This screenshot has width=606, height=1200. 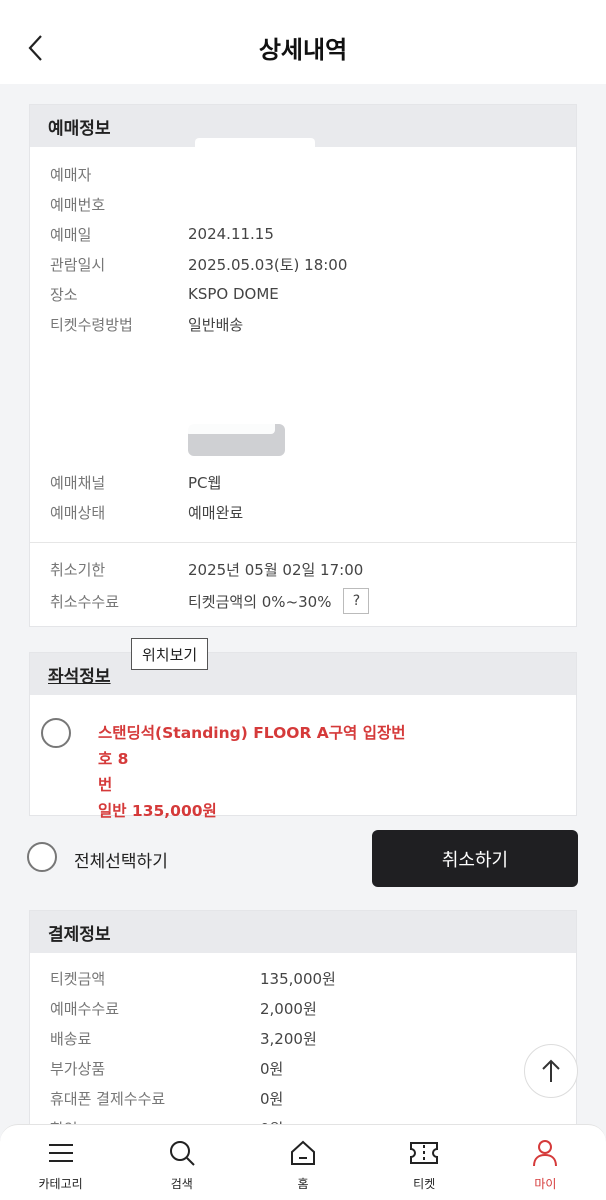 What do you see at coordinates (85, 1008) in the screenshot?
I see `row-label: 예매수수료` at bounding box center [85, 1008].